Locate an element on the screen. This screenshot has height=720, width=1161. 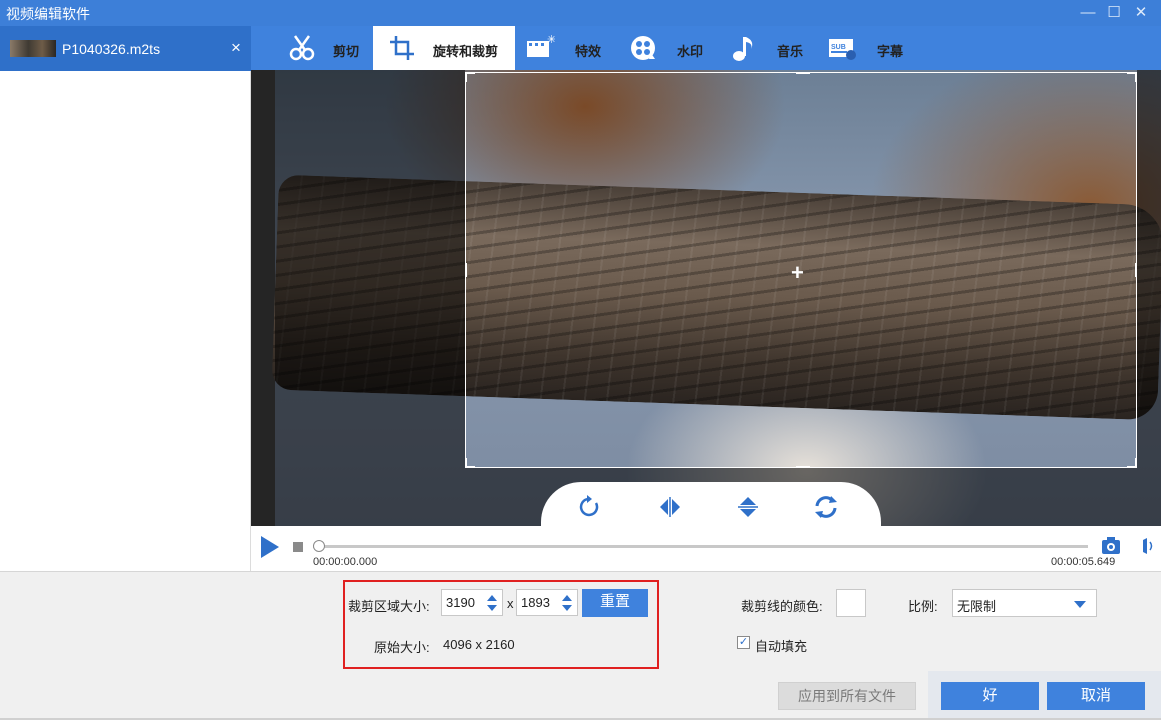
scissors-icon is located at coordinates (302, 48).